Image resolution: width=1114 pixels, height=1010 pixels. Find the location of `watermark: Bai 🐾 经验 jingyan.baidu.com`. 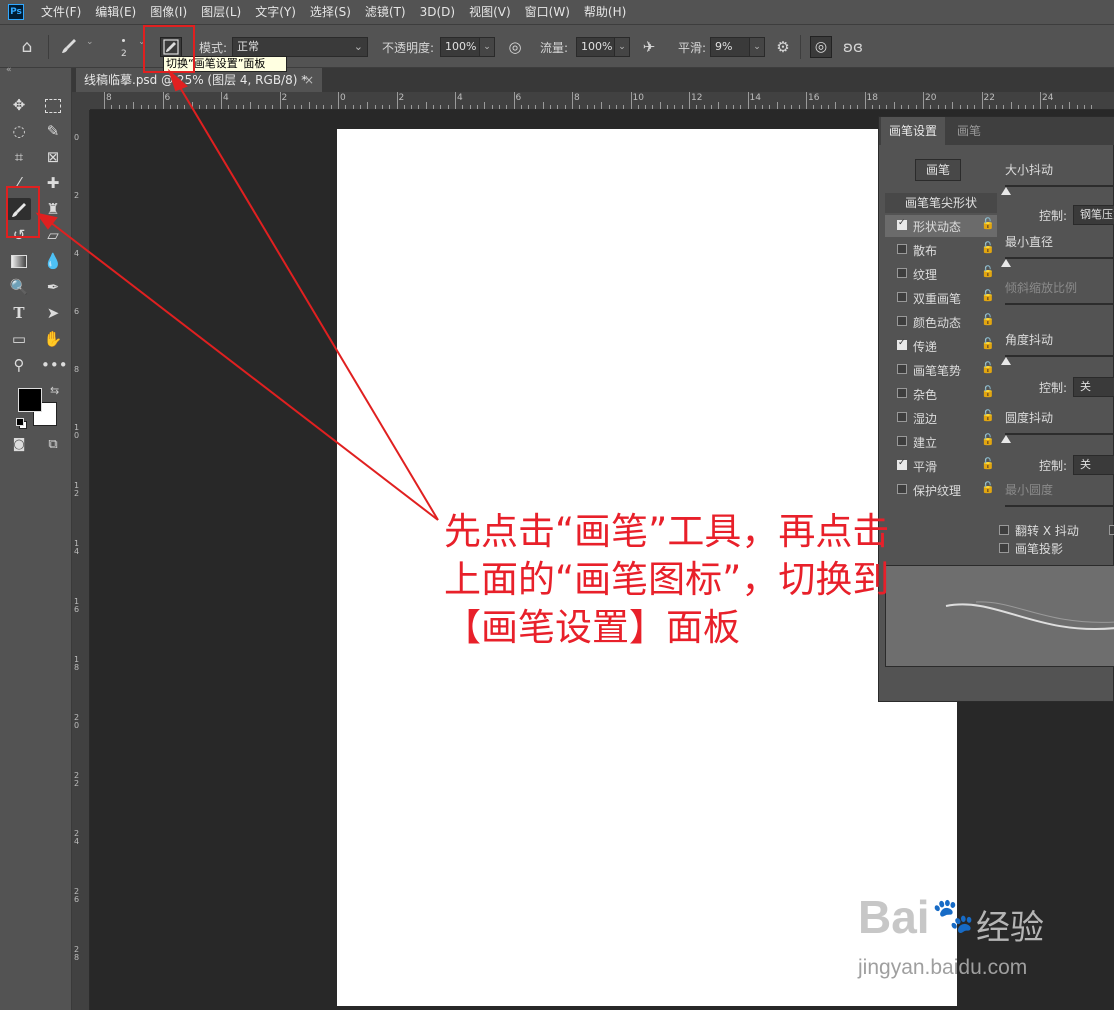

watermark: Bai 🐾 经验 jingyan.baidu.com is located at coordinates (986, 945).